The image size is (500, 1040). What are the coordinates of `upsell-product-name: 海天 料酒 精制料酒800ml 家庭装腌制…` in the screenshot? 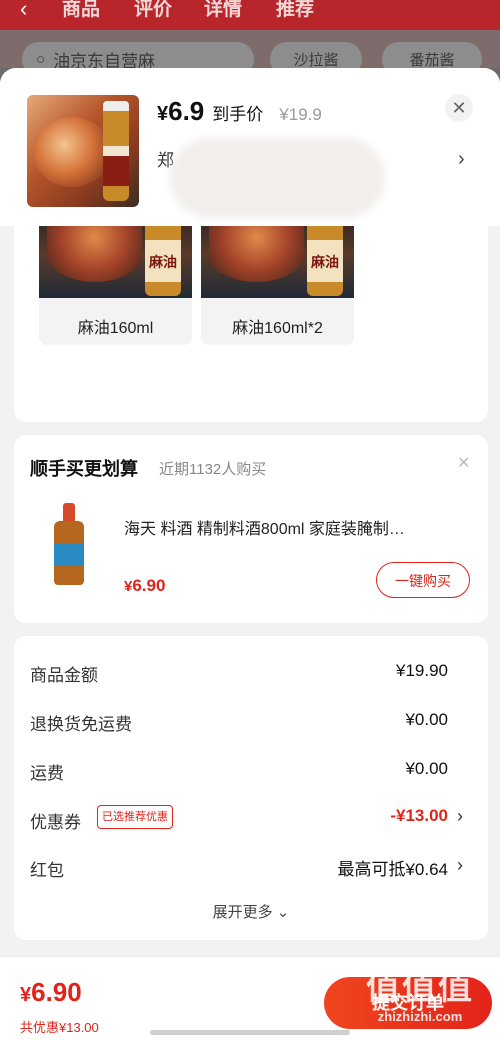 It's located at (294, 527).